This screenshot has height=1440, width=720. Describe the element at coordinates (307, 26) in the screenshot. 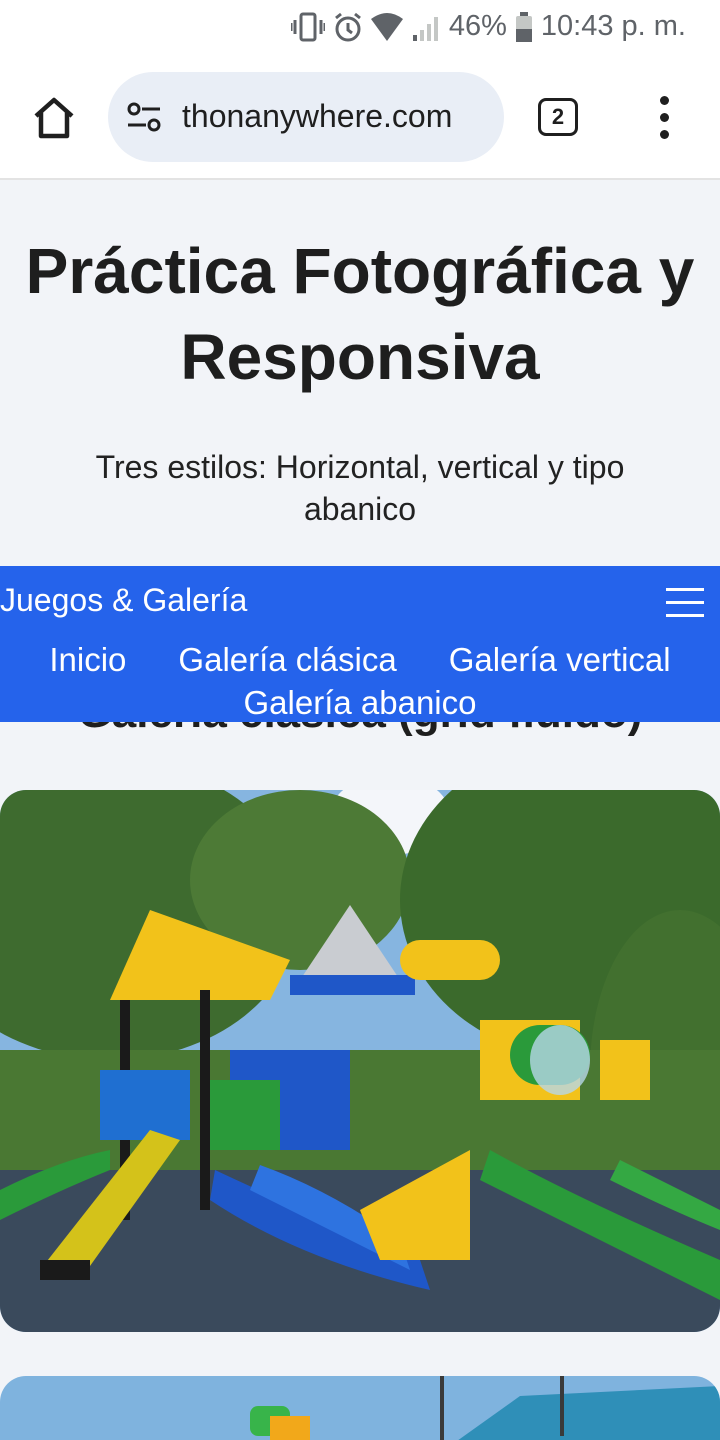

I see `vibrate-icon` at that location.